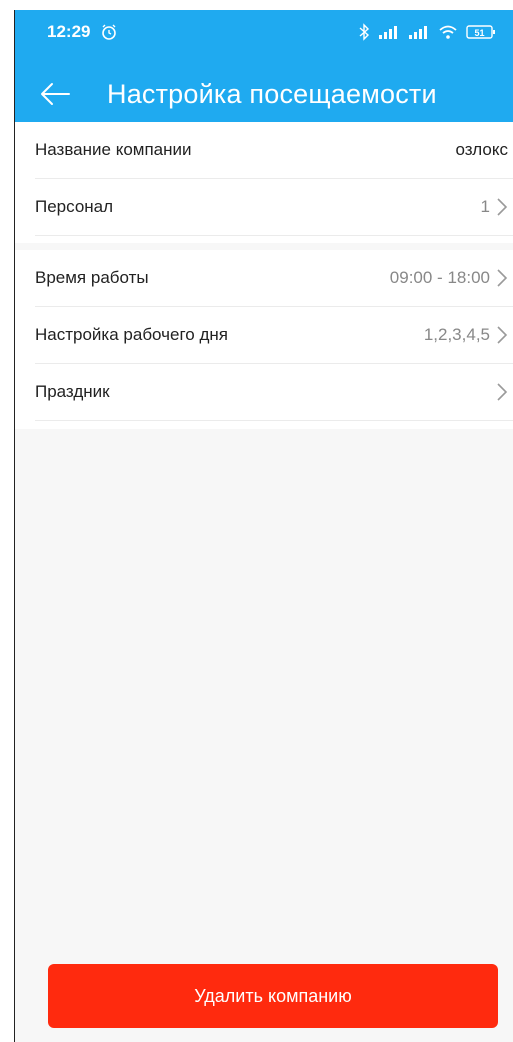 The width and height of the screenshot is (513, 1042). I want to click on workday-value: 1,2,3,4,5, so click(456, 334).